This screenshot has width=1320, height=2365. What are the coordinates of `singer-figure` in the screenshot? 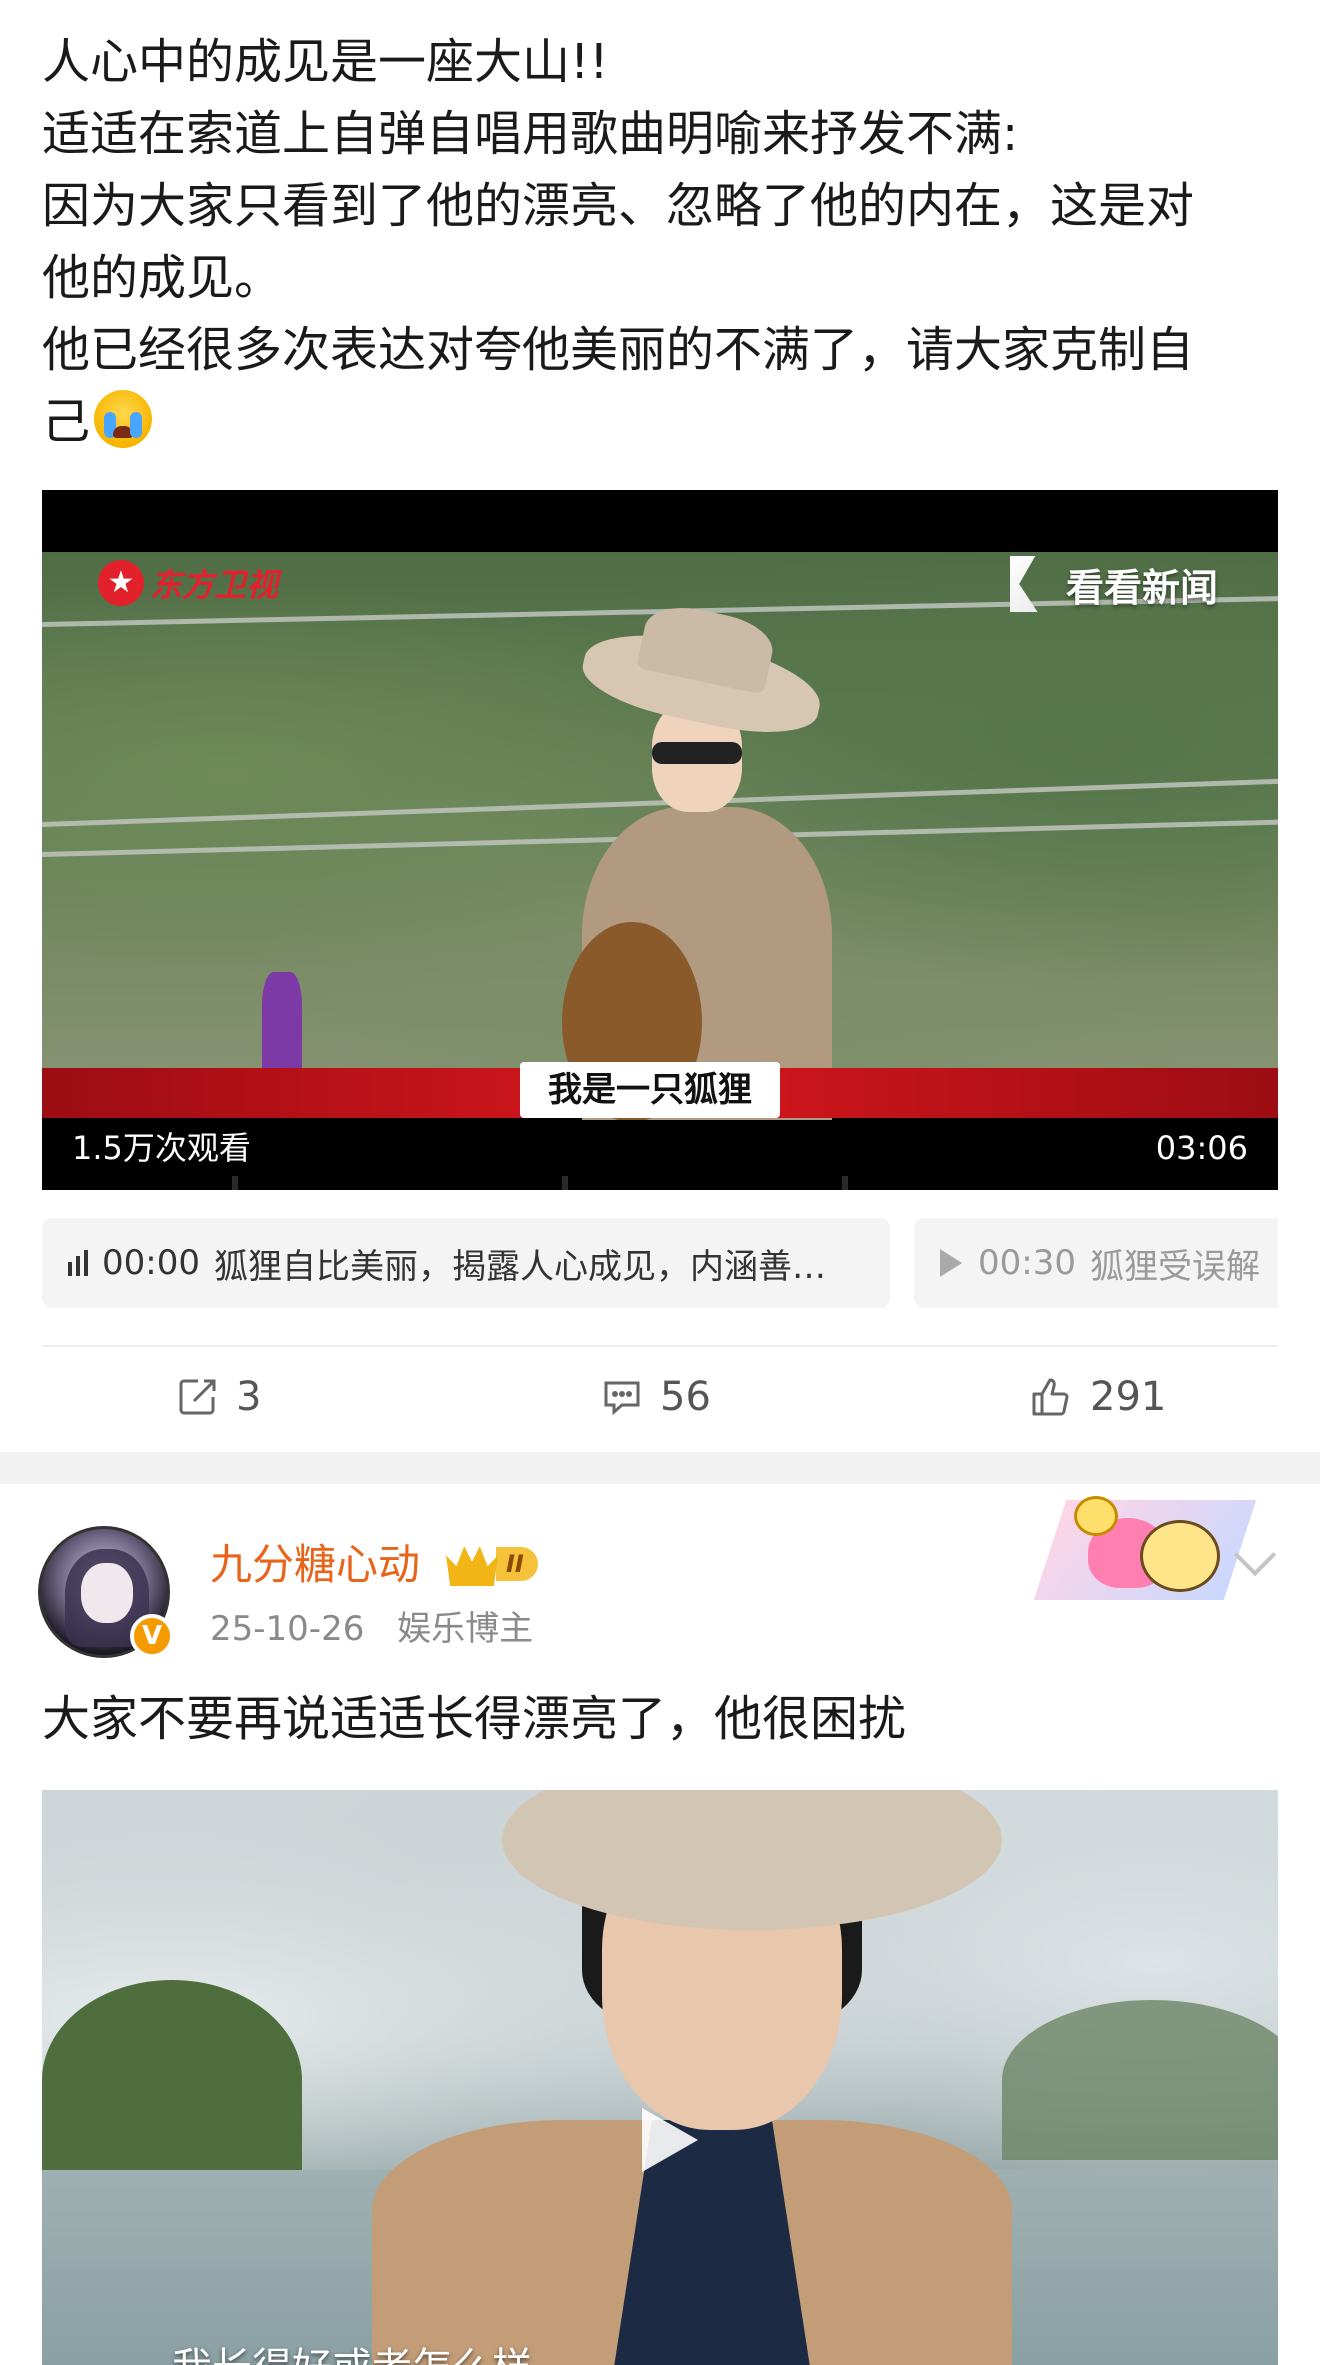 It's located at (722, 863).